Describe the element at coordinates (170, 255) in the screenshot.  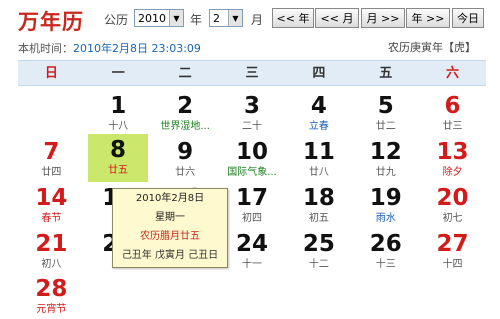
I see `tooltip-ganzhi: 己丑年 戊寅月 己丑日` at that location.